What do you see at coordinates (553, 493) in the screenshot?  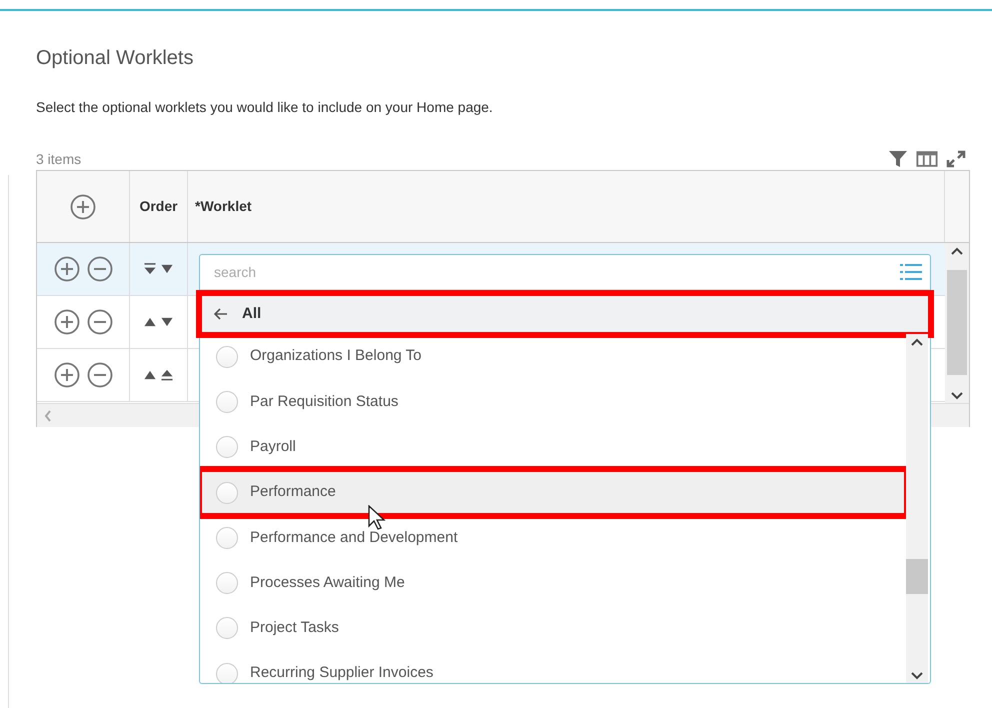 I see `option-item: Performance` at bounding box center [553, 493].